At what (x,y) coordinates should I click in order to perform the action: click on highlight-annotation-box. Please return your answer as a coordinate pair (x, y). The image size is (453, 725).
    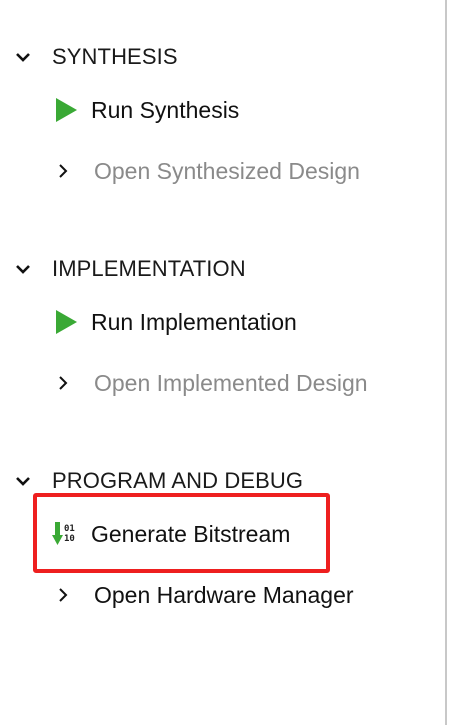
    Looking at the image, I should click on (181, 533).